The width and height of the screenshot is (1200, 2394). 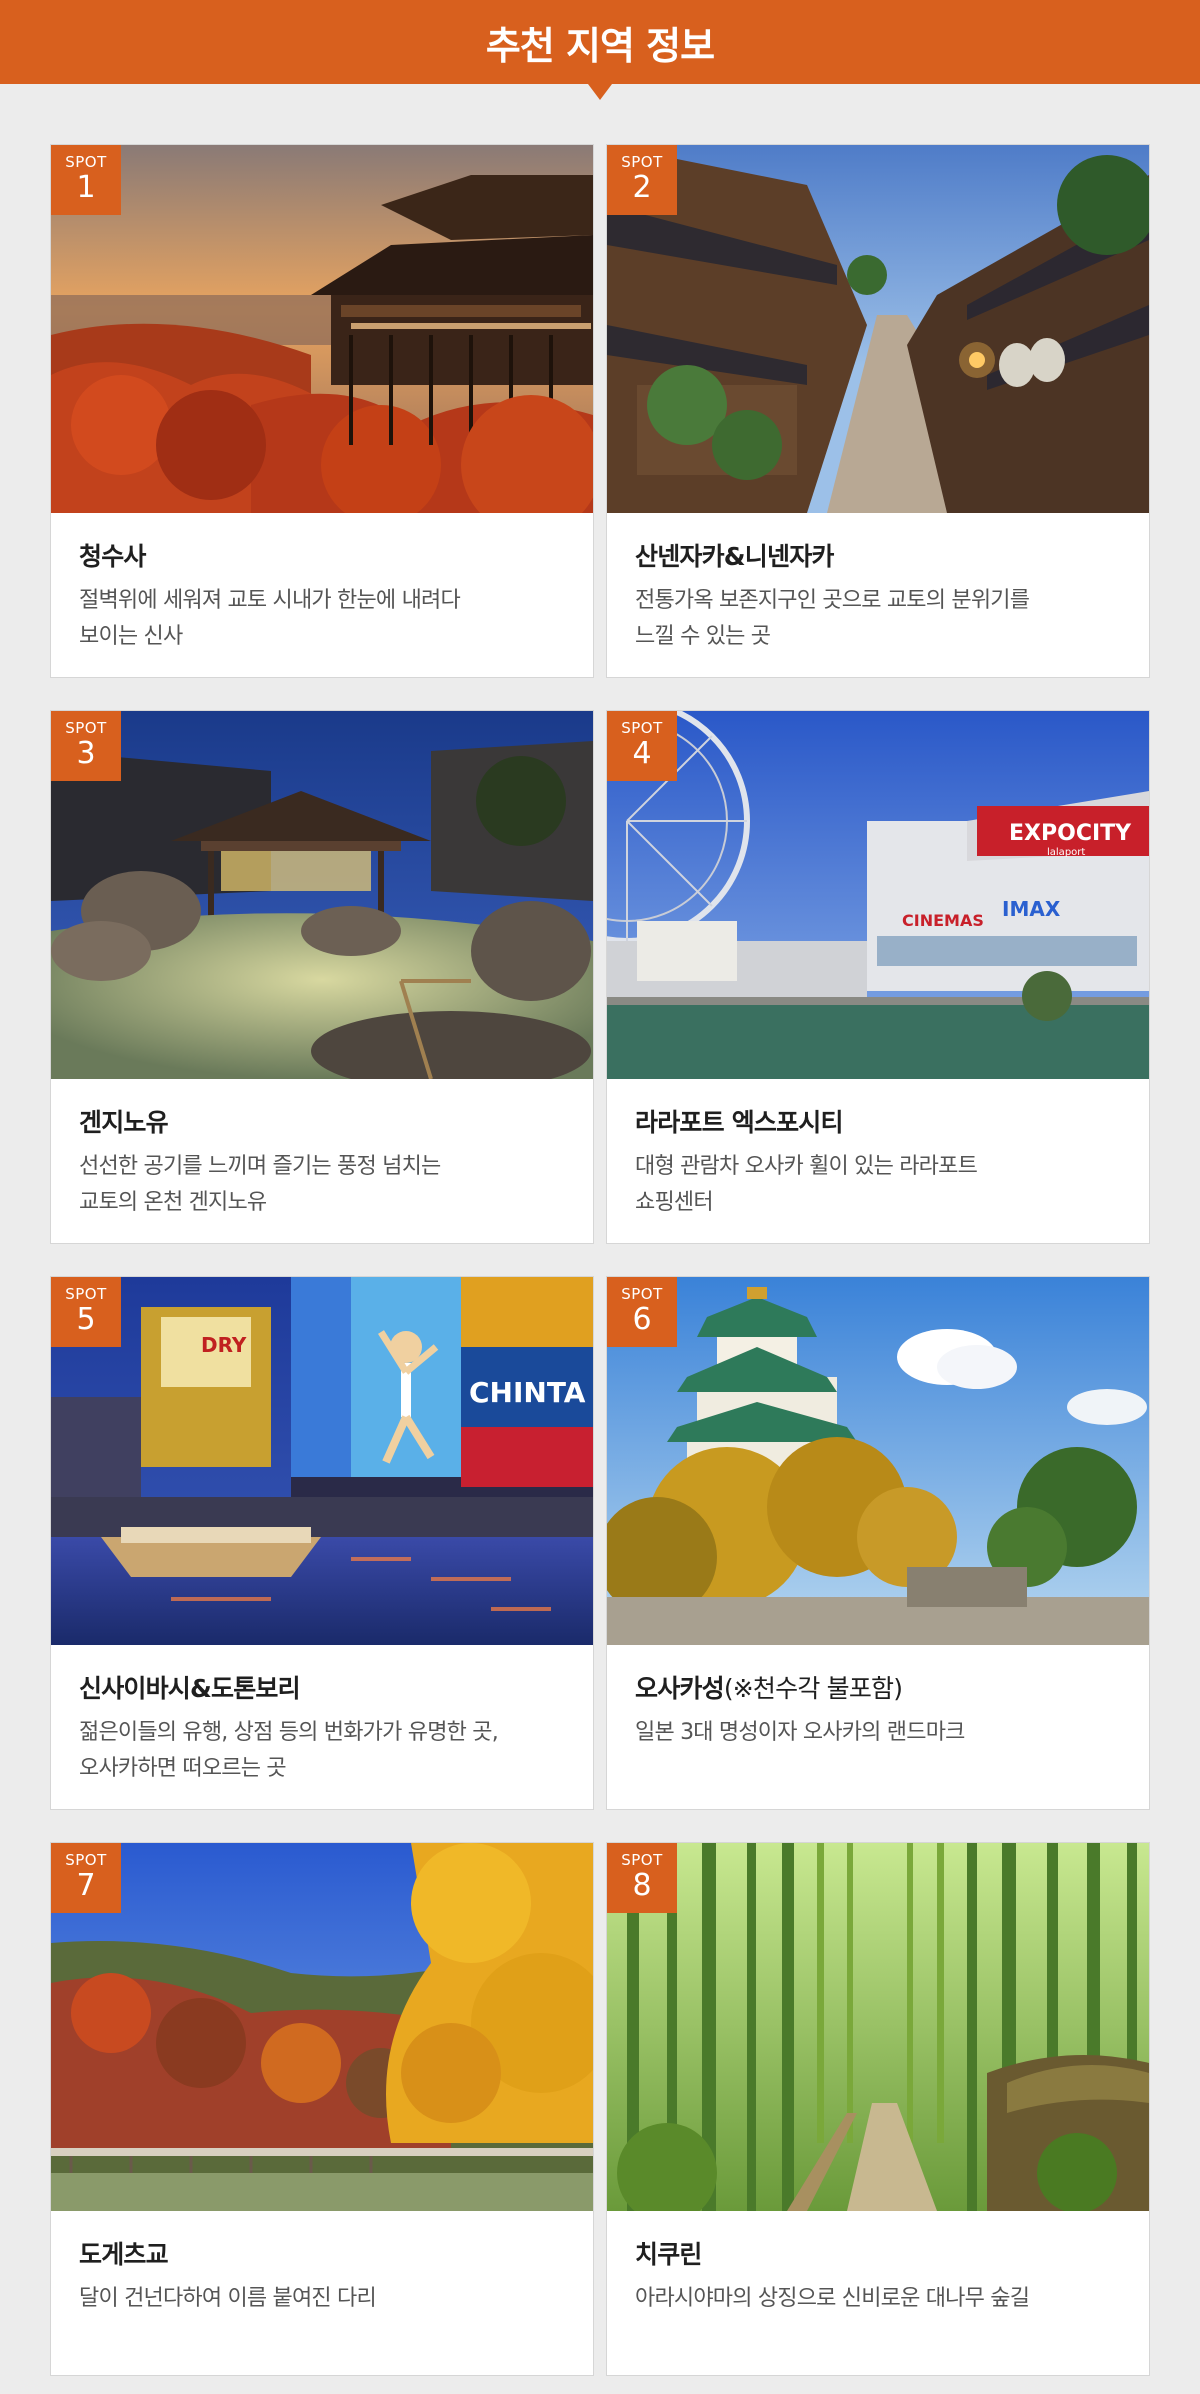 I want to click on spot-title: 오사카성(※천수각 불포함), so click(x=769, y=1688).